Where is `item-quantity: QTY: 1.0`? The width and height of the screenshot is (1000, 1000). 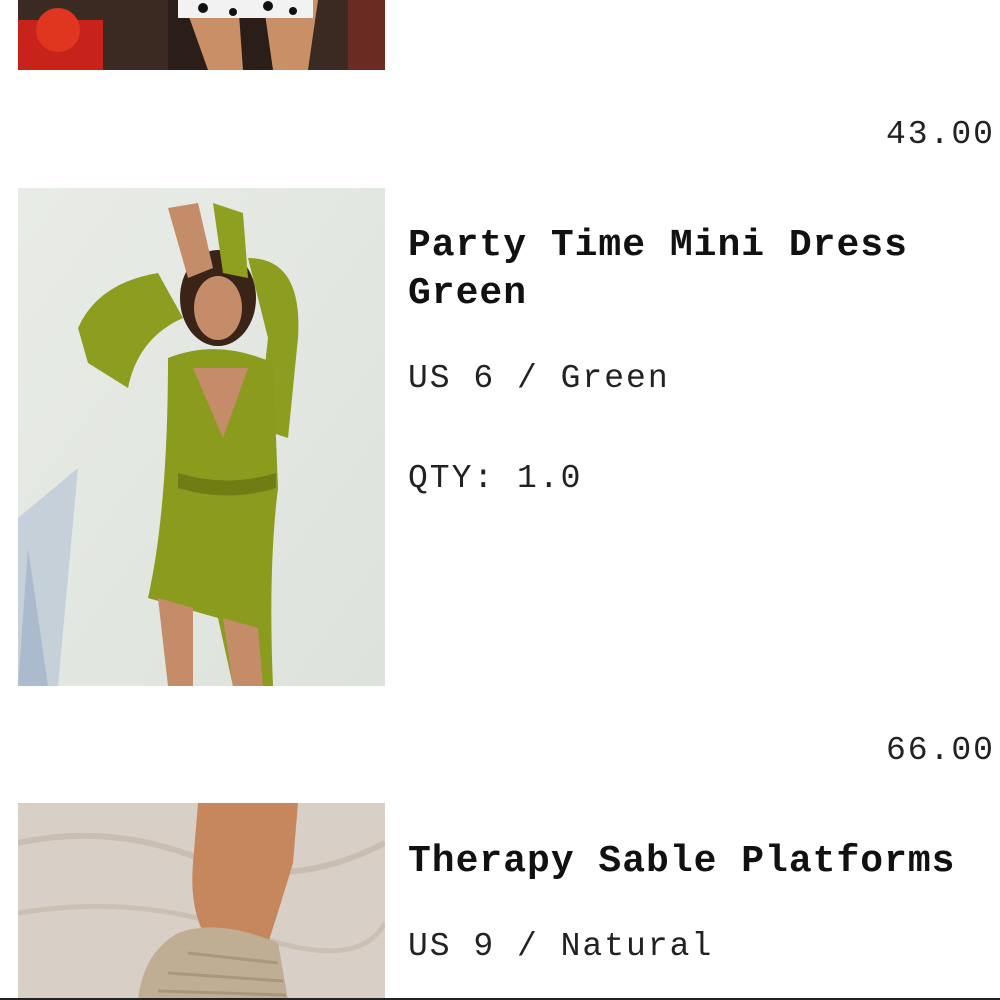 item-quantity: QTY: 1.0 is located at coordinates (495, 478).